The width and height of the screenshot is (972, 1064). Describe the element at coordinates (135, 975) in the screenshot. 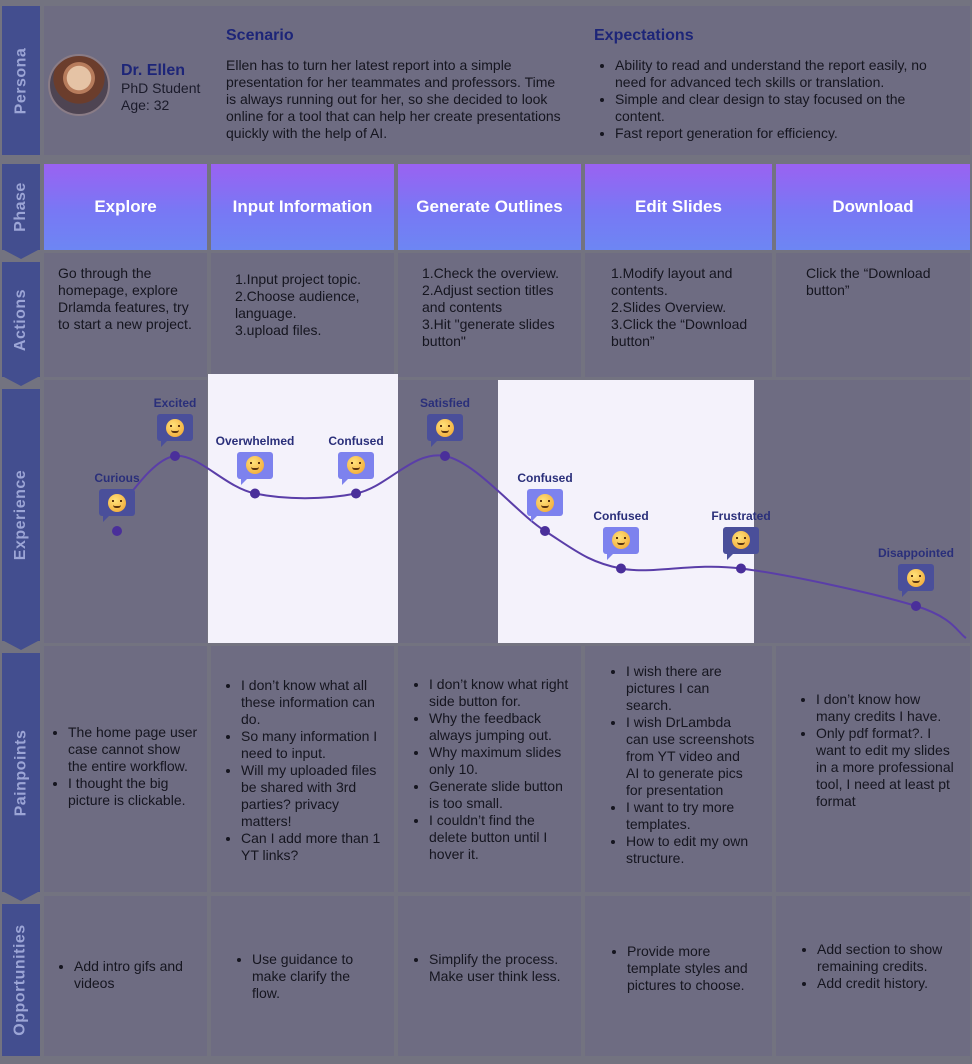

I see `opportunity-item: Add intro gifs and videos` at that location.